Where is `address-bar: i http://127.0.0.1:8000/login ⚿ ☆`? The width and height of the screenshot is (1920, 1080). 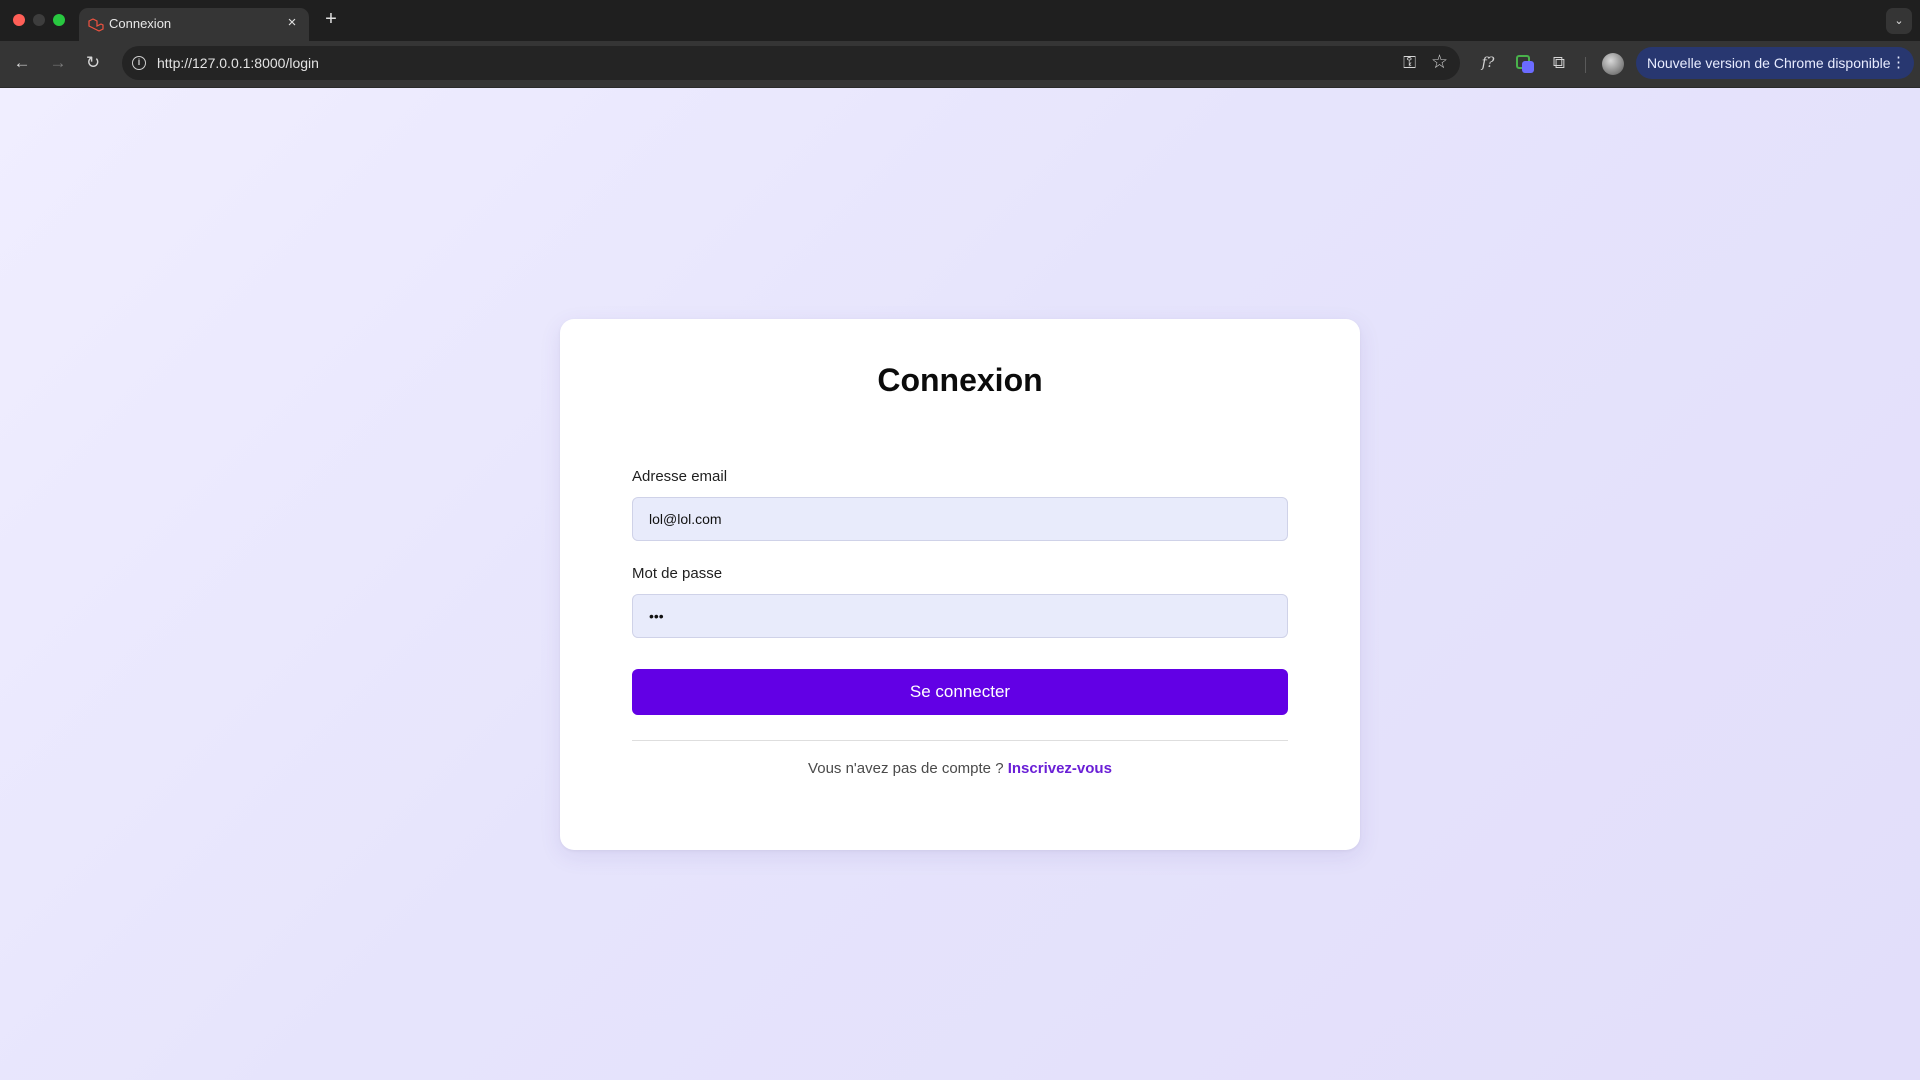
address-bar: i http://127.0.0.1:8000/login ⚿ ☆ is located at coordinates (791, 63).